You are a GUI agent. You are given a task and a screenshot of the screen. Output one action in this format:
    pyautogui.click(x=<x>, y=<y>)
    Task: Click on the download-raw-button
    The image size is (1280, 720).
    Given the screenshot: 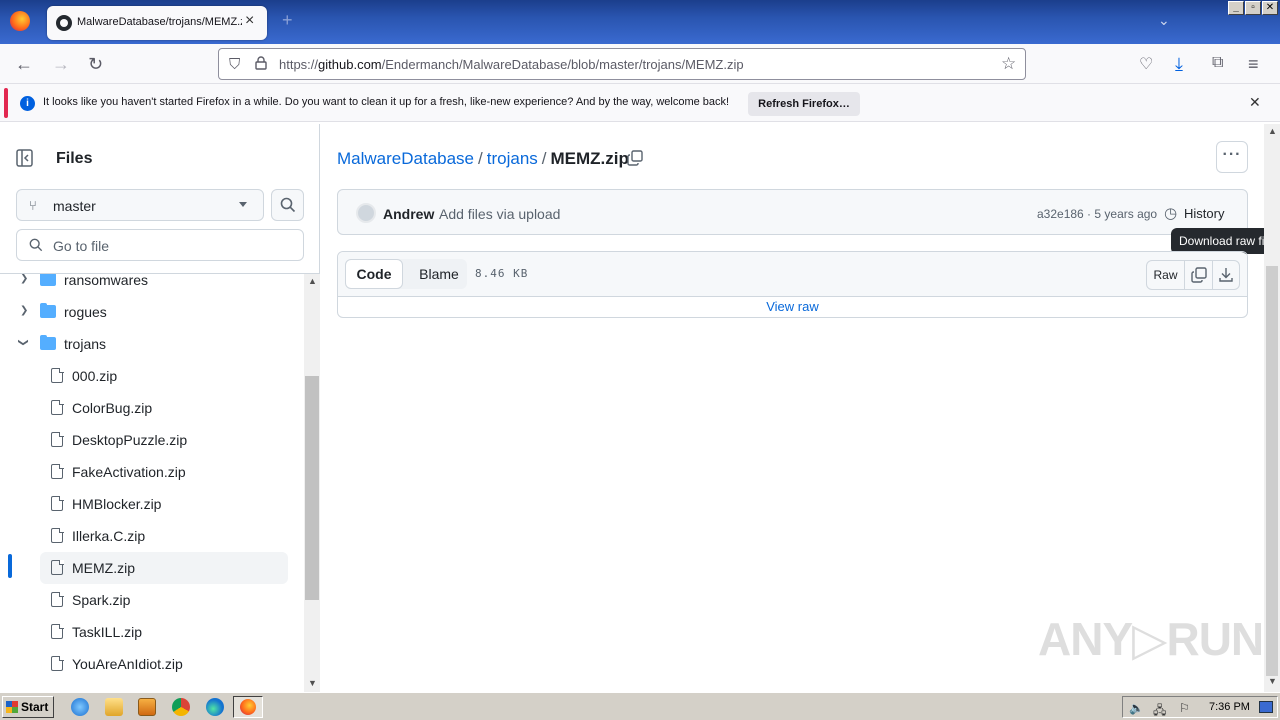 What is the action you would take?
    pyautogui.click(x=1226, y=275)
    